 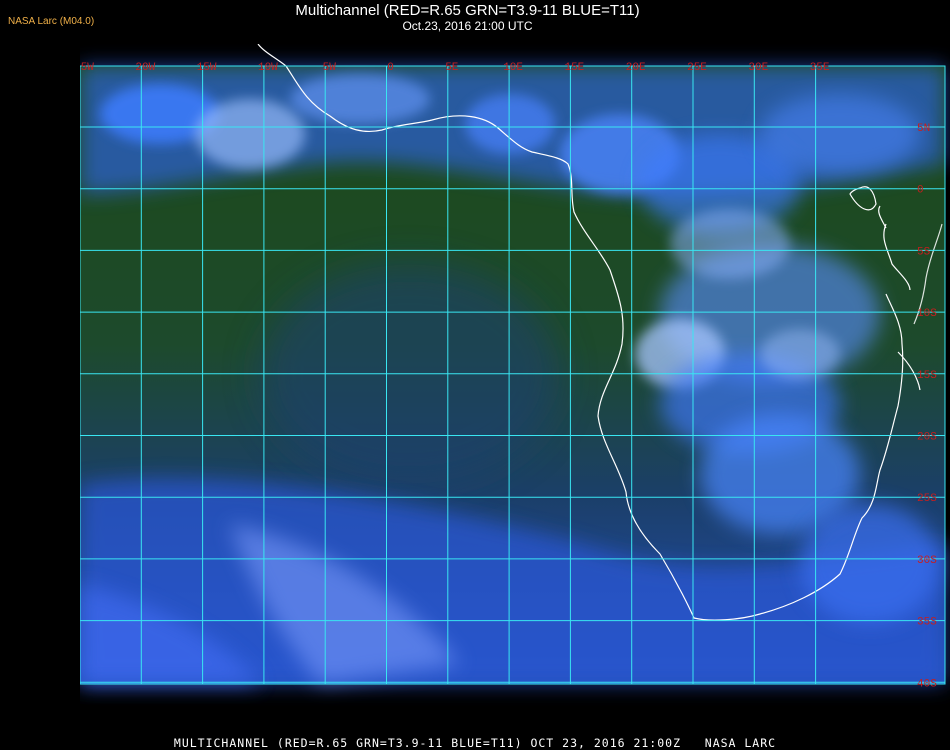 What do you see at coordinates (87, 68) in the screenshot?
I see `longitude-label: 25W` at bounding box center [87, 68].